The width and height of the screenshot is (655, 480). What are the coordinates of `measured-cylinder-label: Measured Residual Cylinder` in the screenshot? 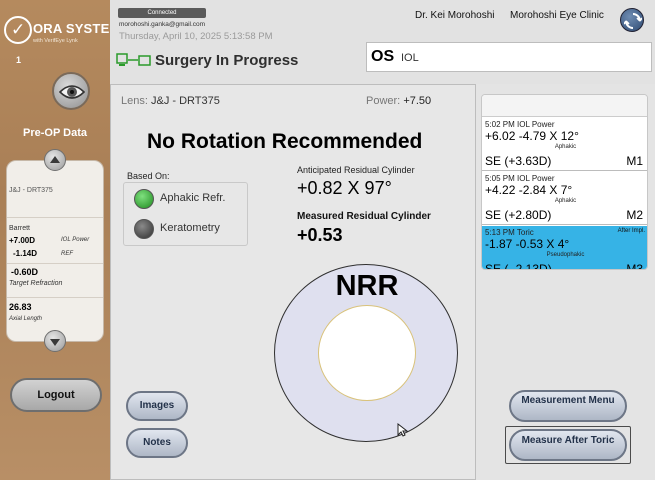 It's located at (364, 216).